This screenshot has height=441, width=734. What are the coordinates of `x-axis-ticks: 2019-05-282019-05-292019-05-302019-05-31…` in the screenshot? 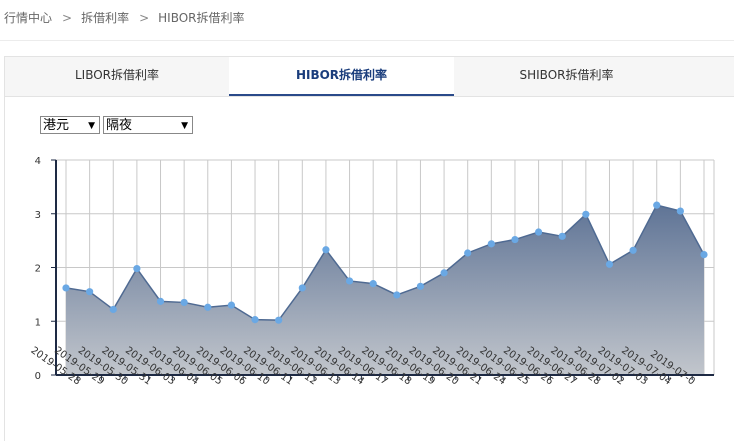 It's located at (362, 366).